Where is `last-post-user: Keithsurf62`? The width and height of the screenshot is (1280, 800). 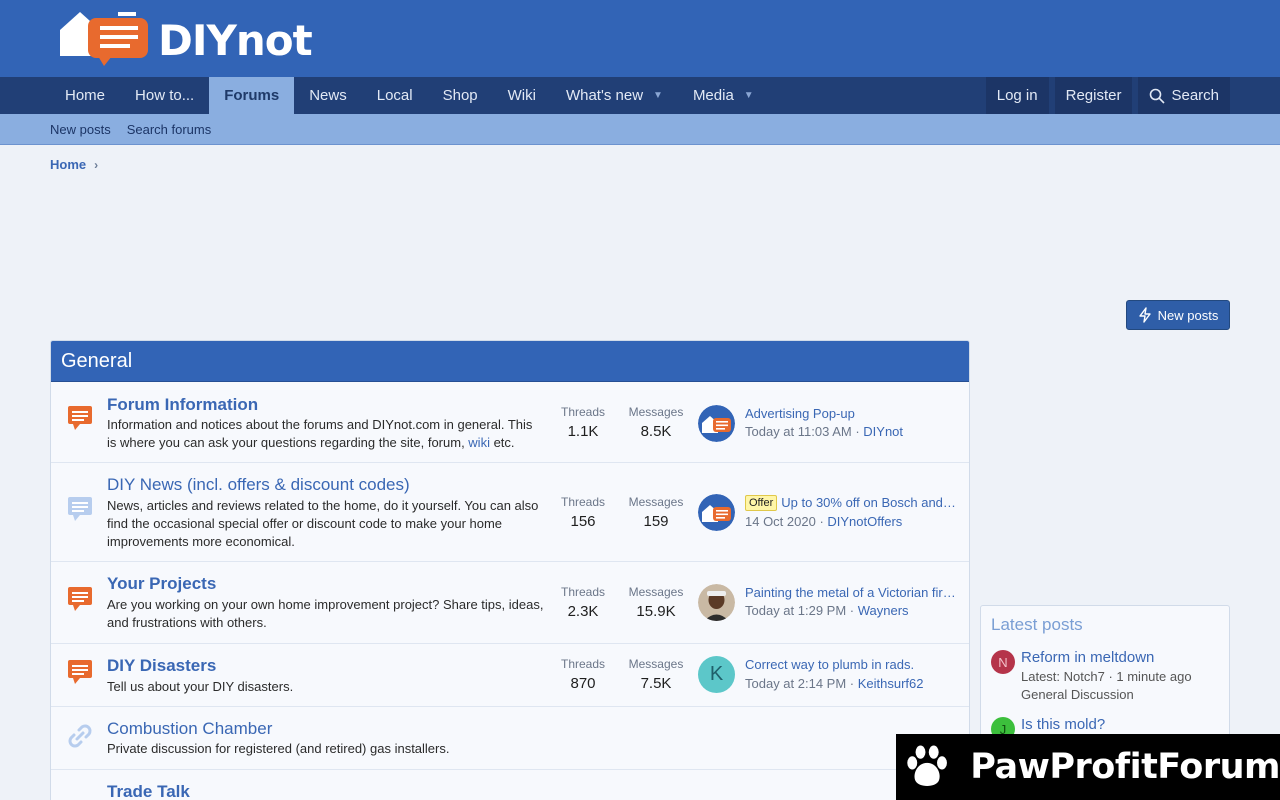
last-post-user: Keithsurf62 is located at coordinates (891, 683).